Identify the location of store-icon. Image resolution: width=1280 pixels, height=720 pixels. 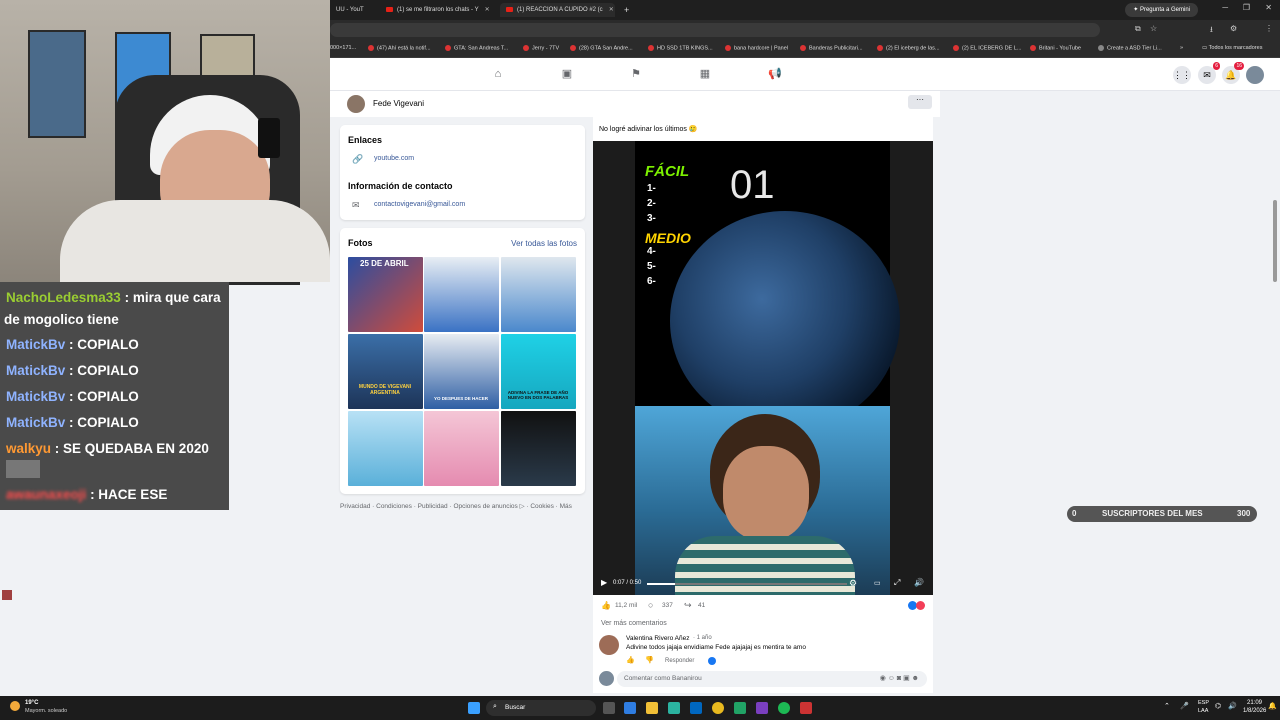
(696, 708).